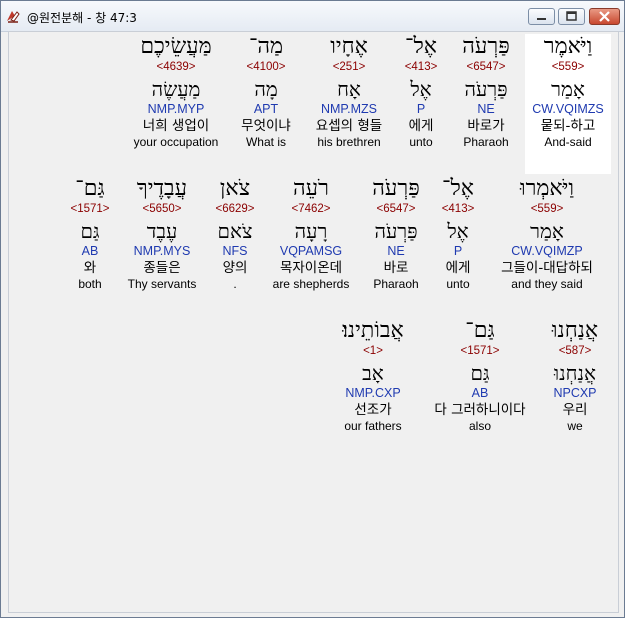  What do you see at coordinates (486, 126) in the screenshot?
I see `korean-gloss: 바로가` at bounding box center [486, 126].